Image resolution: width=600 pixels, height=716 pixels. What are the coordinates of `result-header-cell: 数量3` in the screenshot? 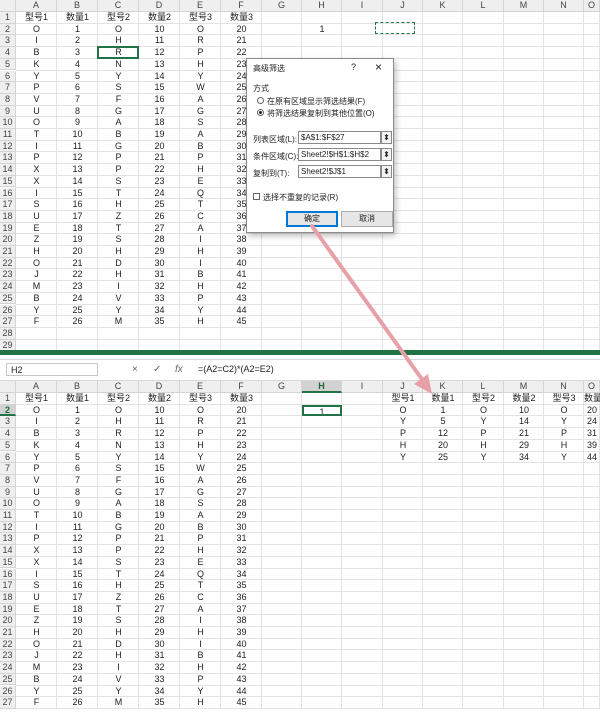 It's located at (592, 399).